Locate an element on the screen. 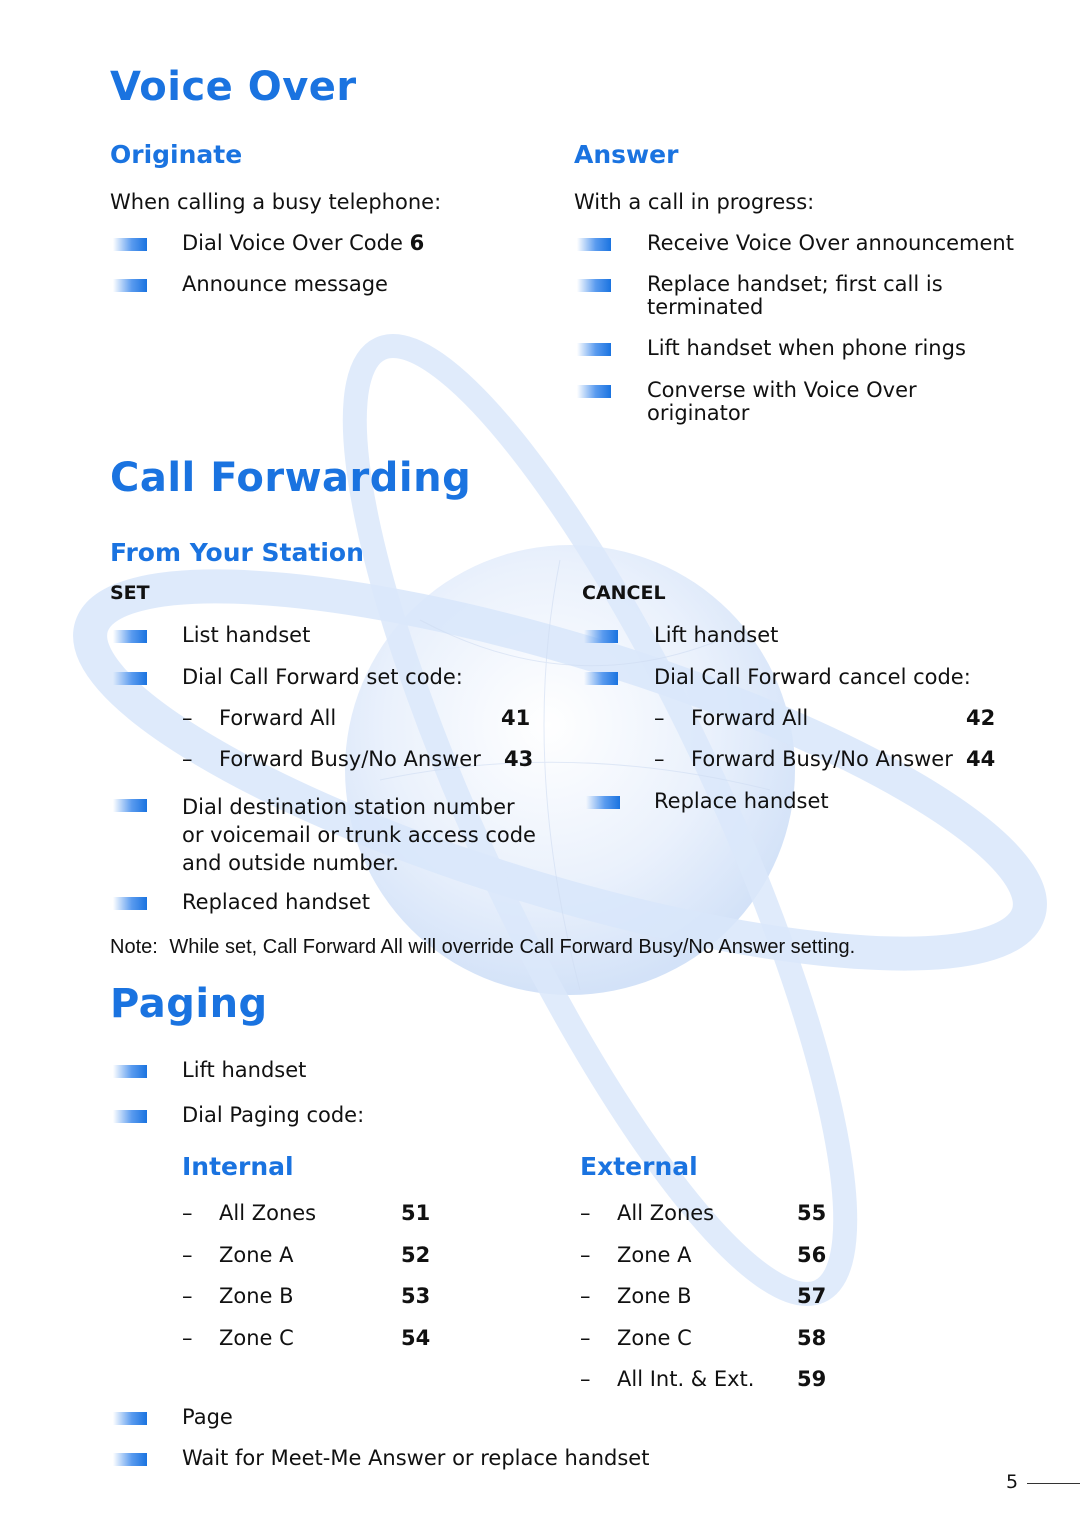 The image size is (1080, 1529). zone-code: 57 is located at coordinates (812, 1296).